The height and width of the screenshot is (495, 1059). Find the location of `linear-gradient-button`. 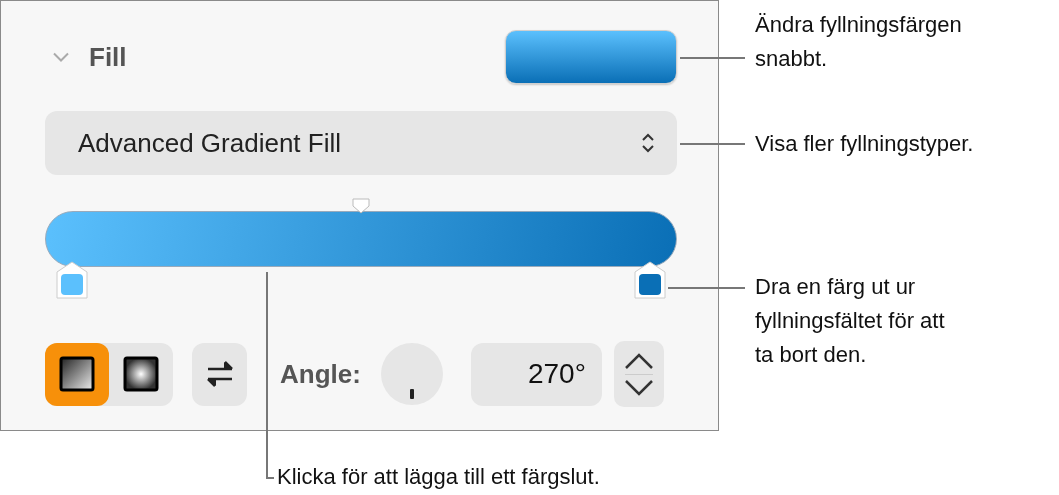

linear-gradient-button is located at coordinates (77, 374).